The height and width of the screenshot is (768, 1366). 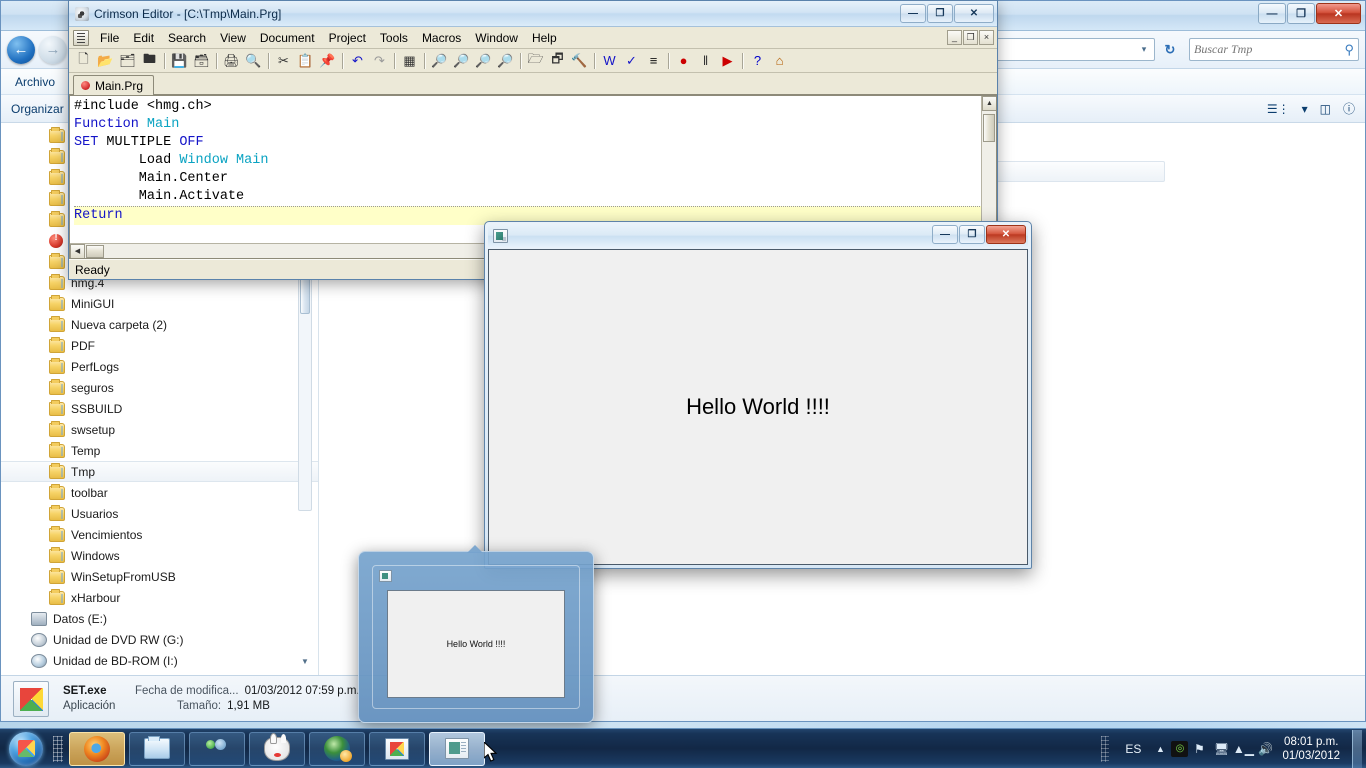 I want to click on hello-minimize-button: —, so click(x=945, y=234).